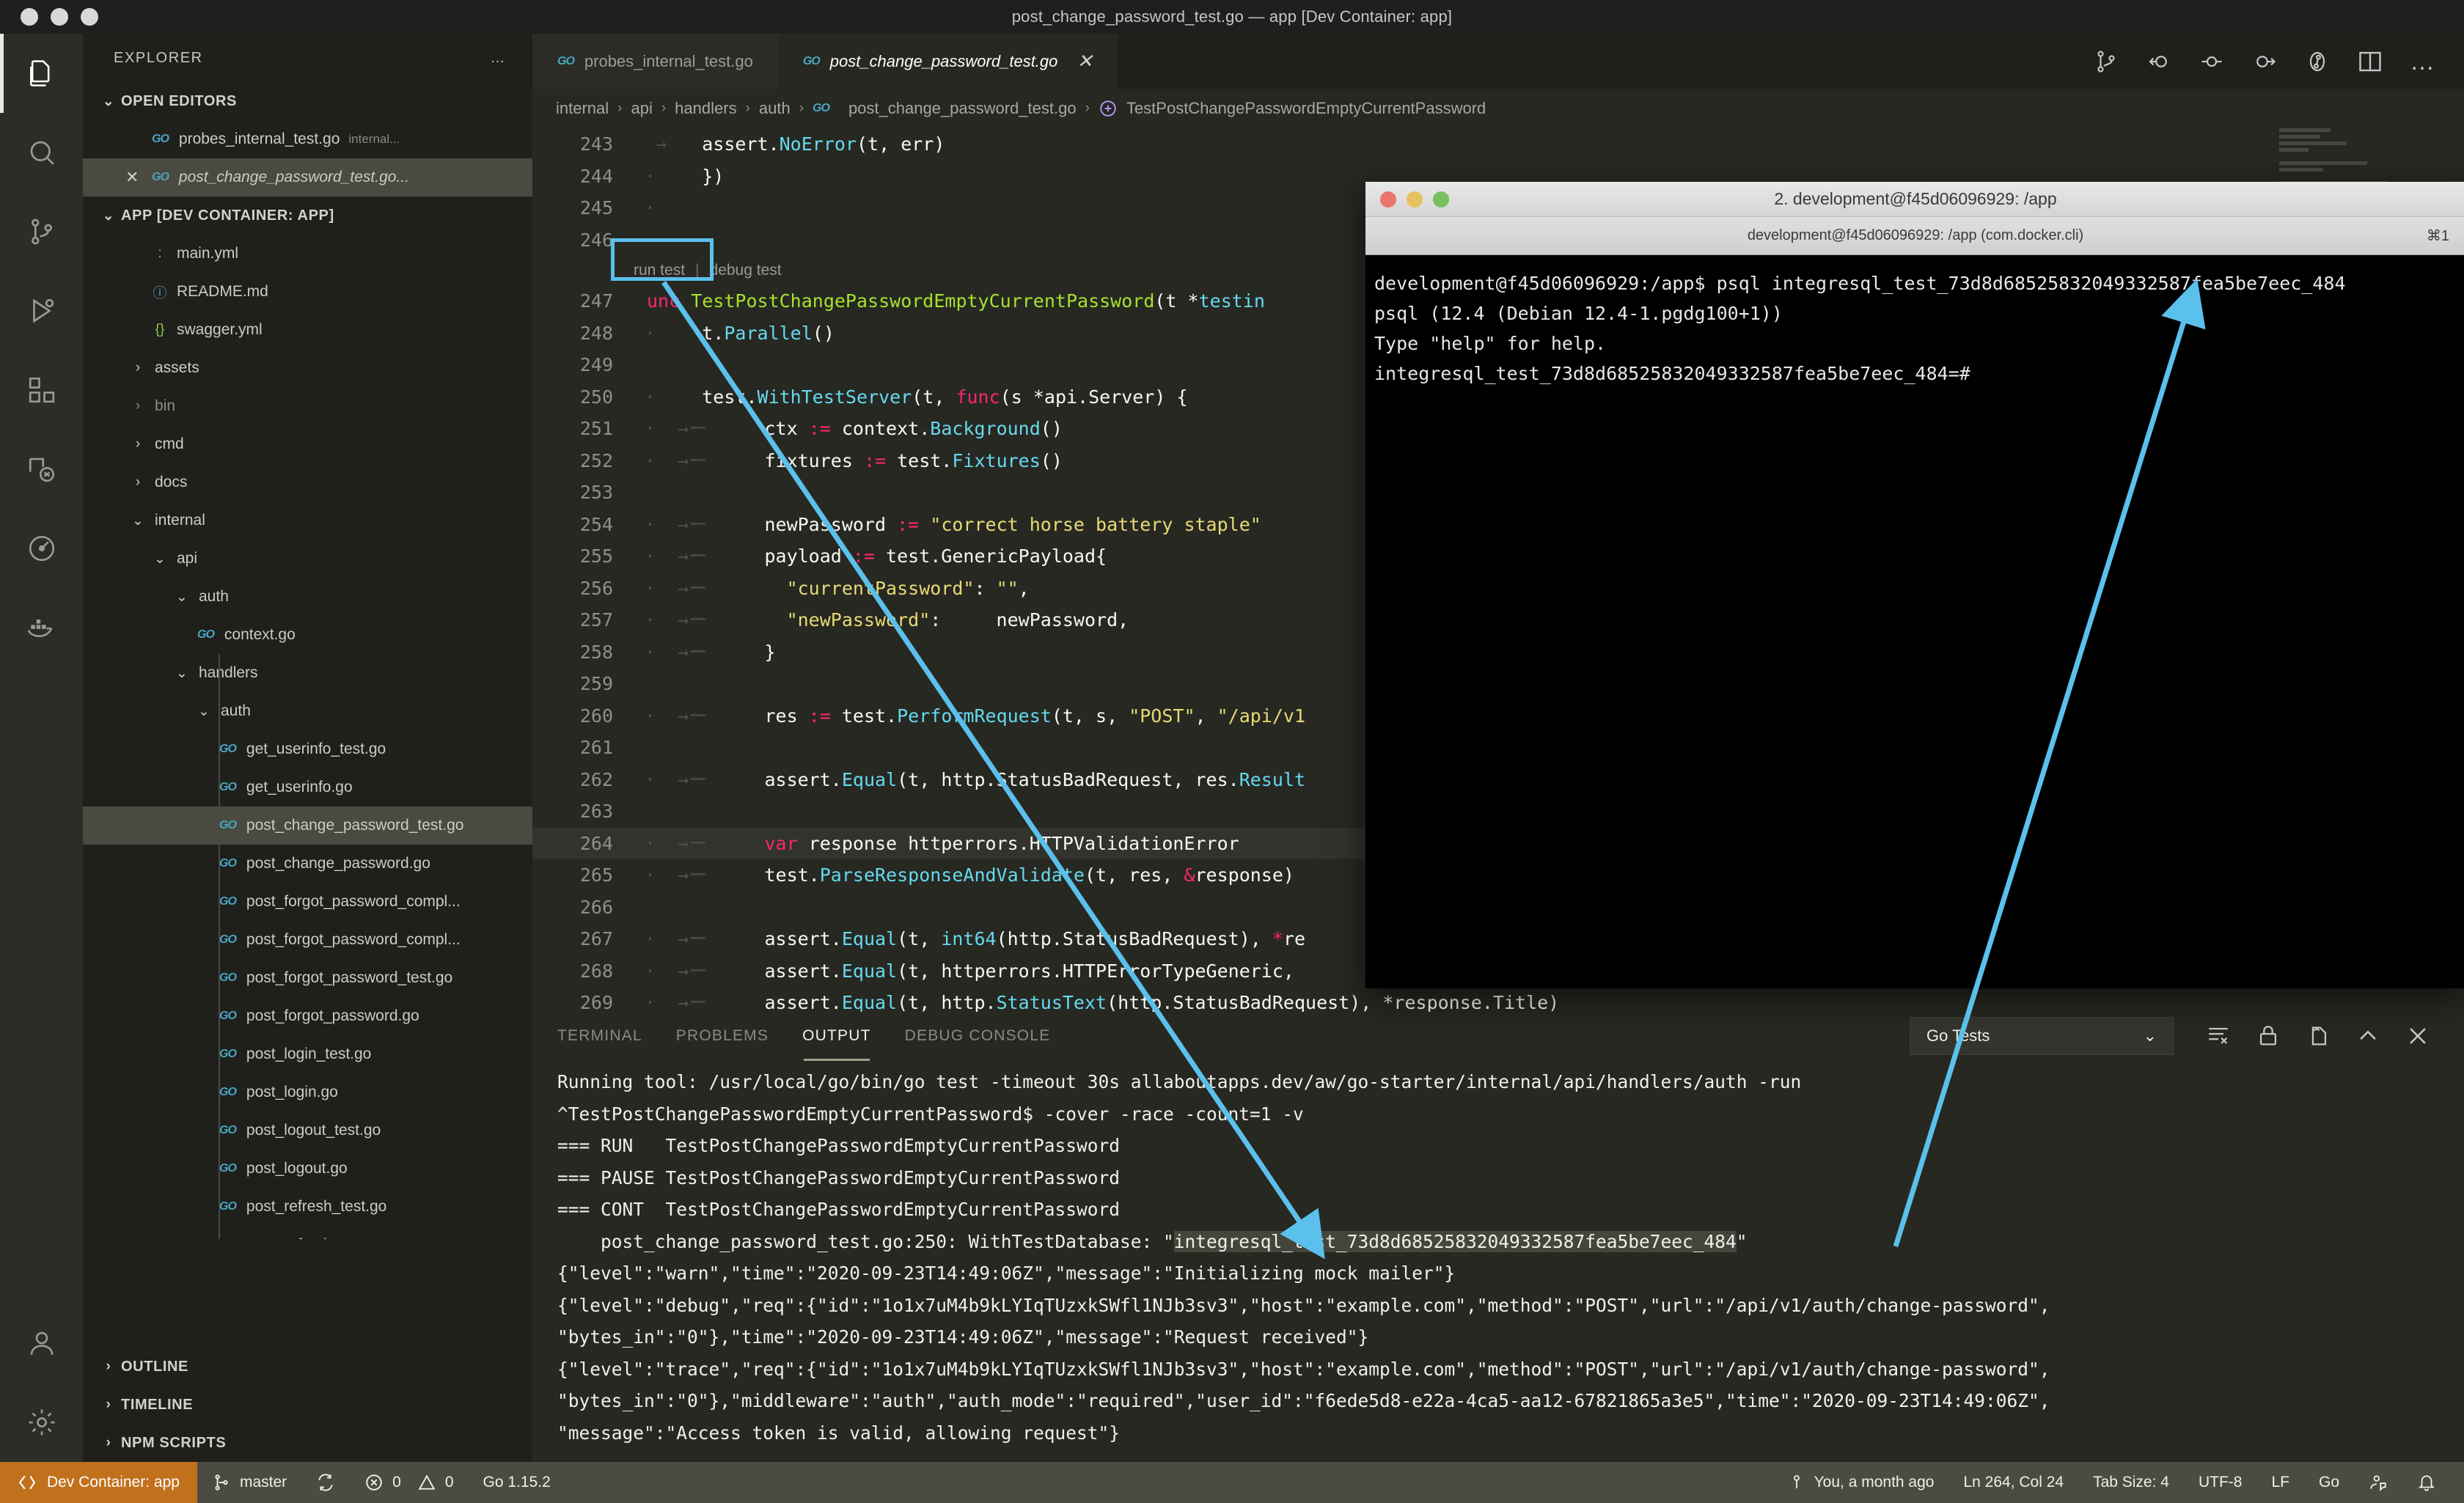 This screenshot has height=1503, width=2464. I want to click on section-timeline: › TIMELINE, so click(307, 1405).